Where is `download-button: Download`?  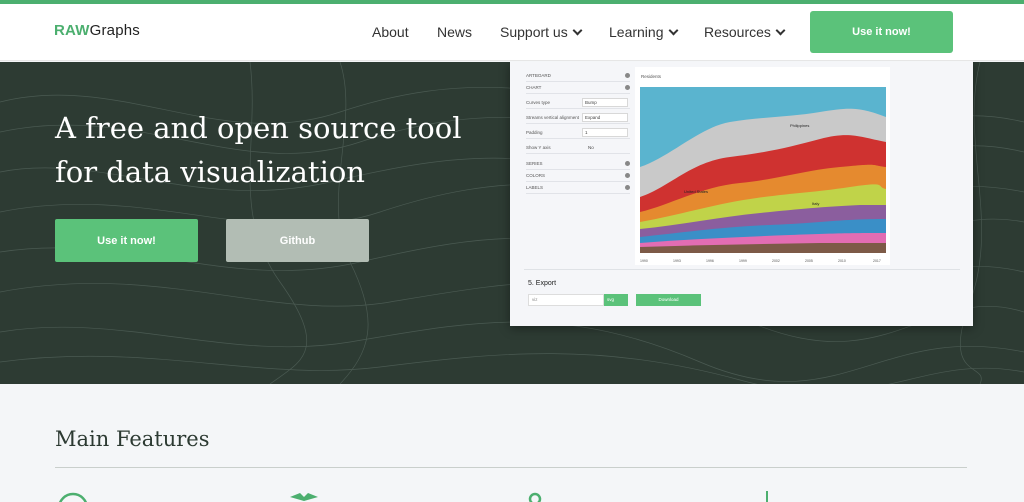 download-button: Download is located at coordinates (668, 300).